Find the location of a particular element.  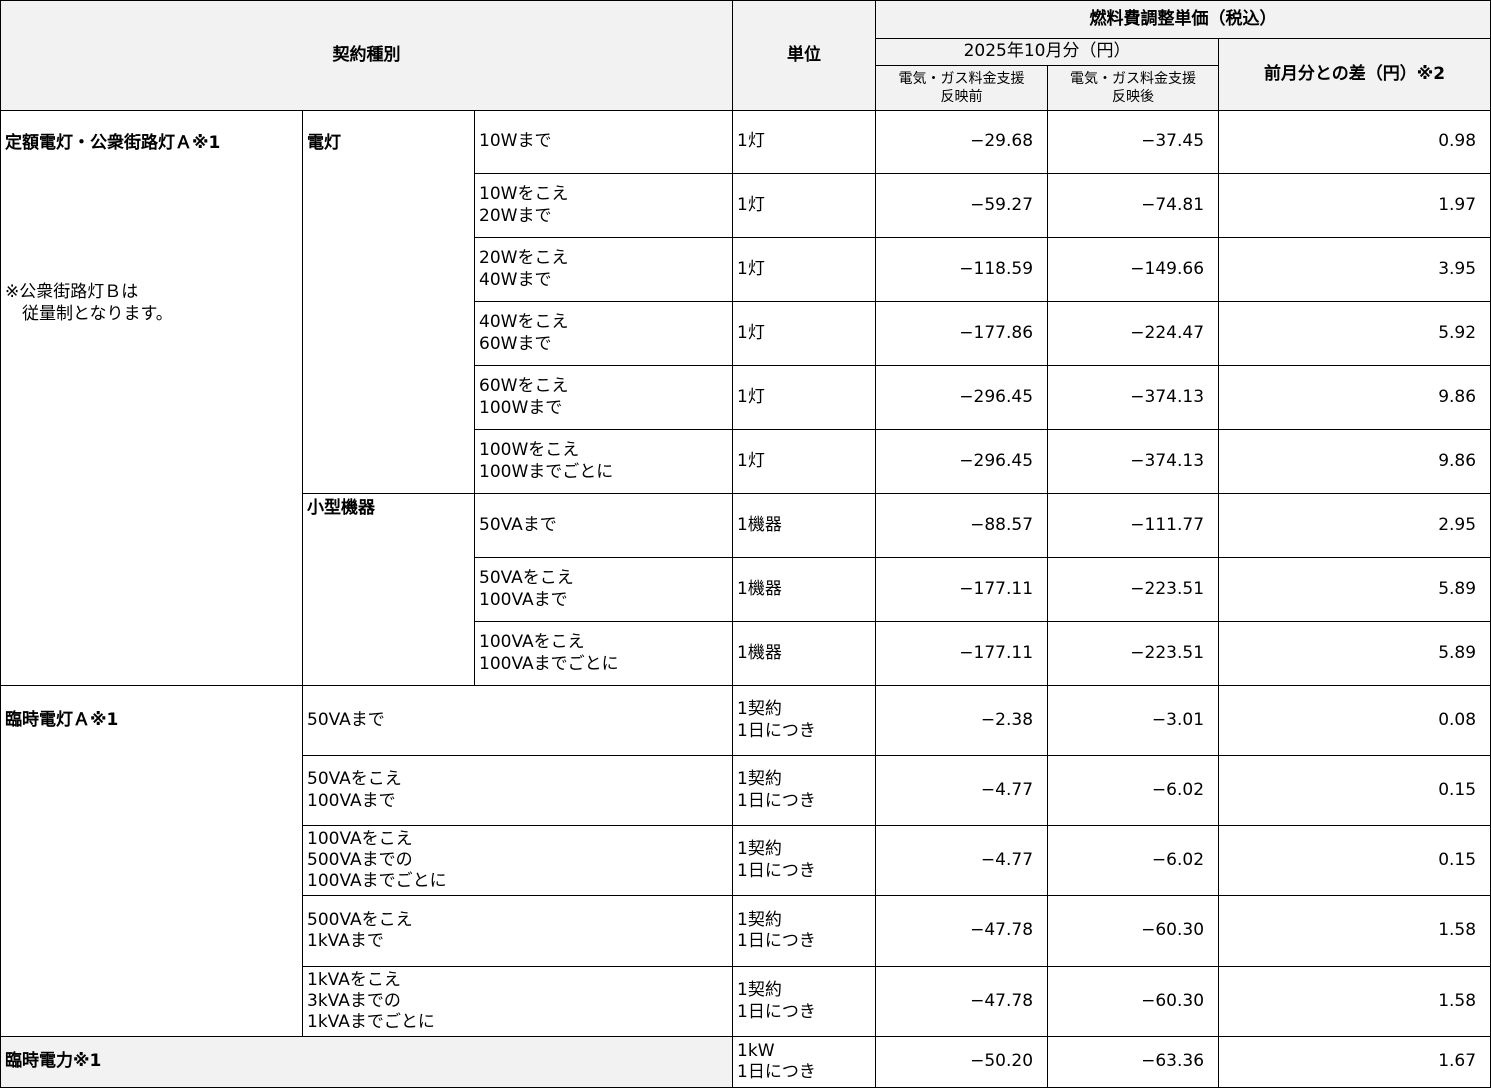

diff-value: 0.98 is located at coordinates (1354, 142).